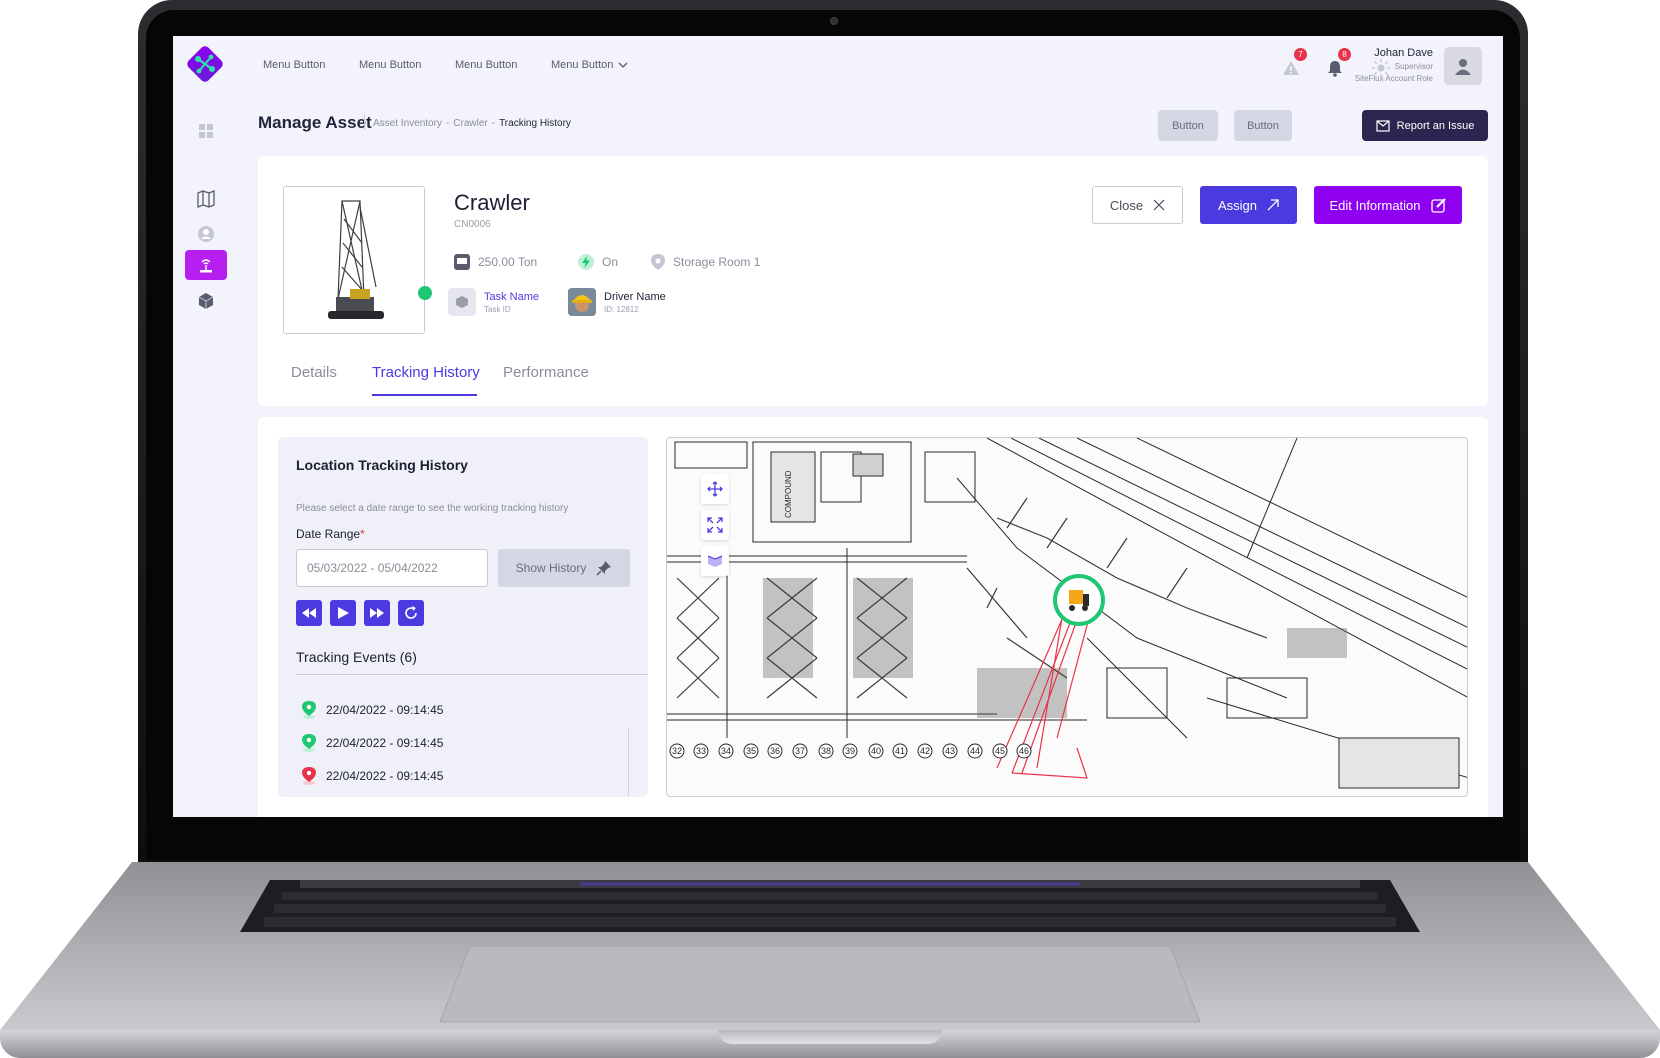 Image resolution: width=1660 pixels, height=1058 pixels. What do you see at coordinates (205, 64) in the screenshot?
I see `app-logo` at bounding box center [205, 64].